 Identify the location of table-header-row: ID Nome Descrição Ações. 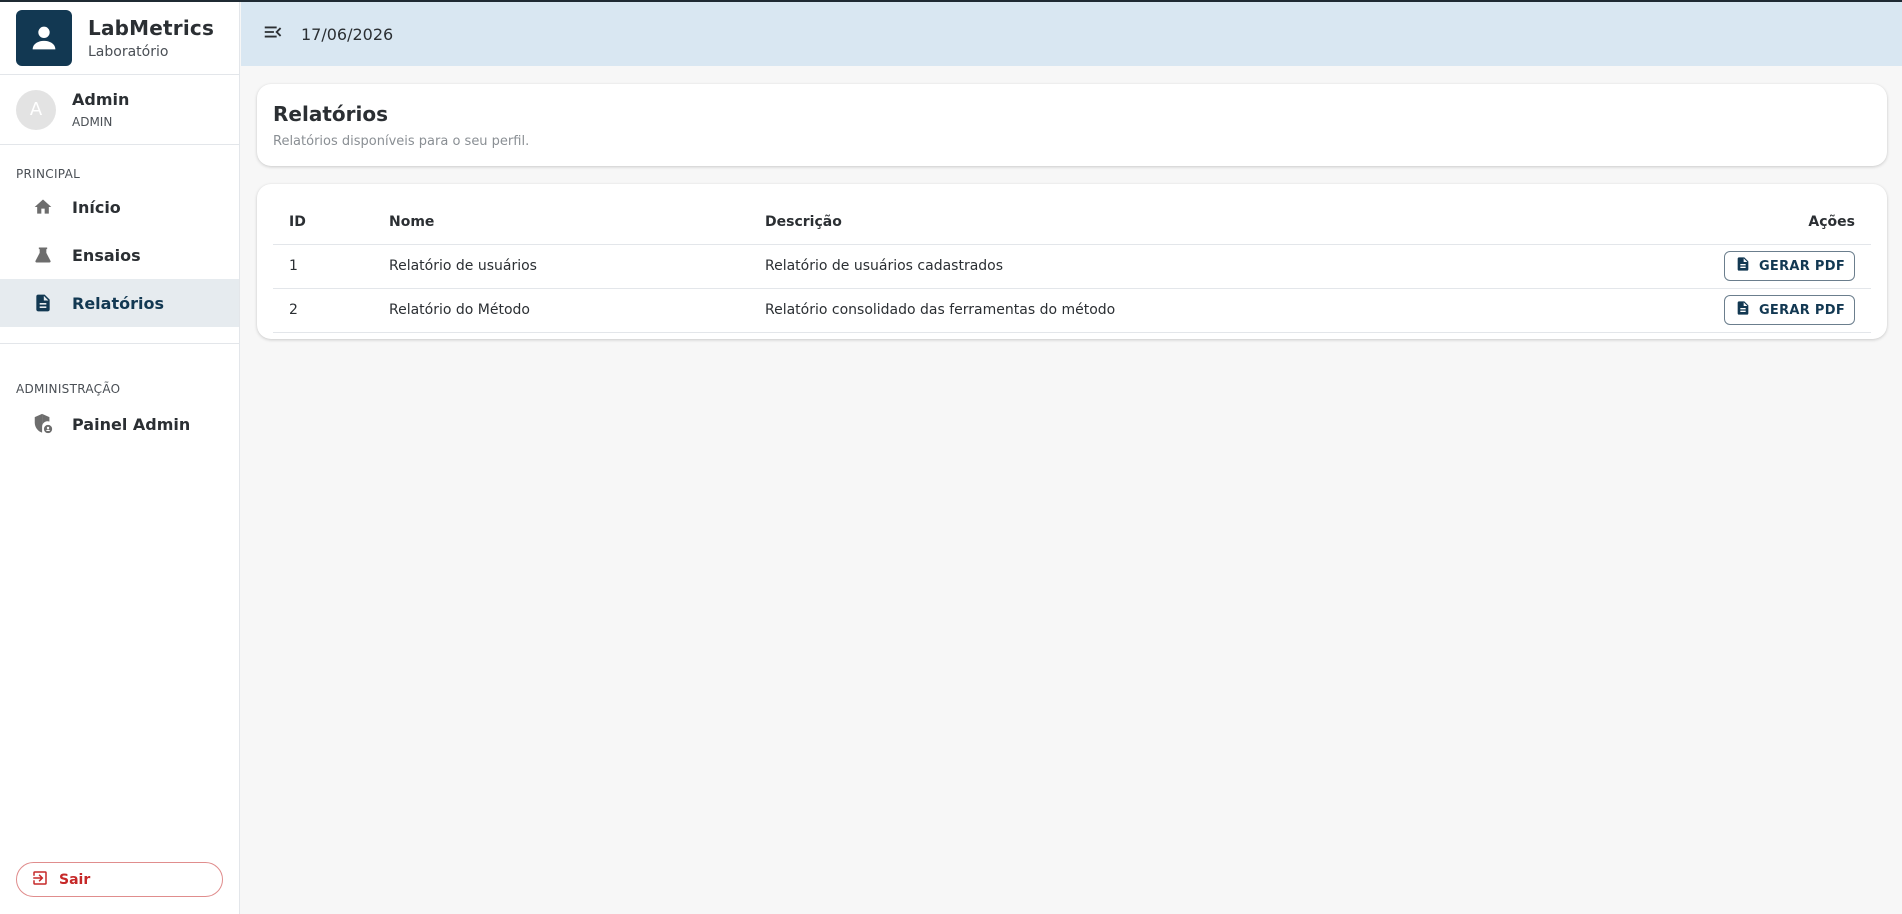
(1072, 222).